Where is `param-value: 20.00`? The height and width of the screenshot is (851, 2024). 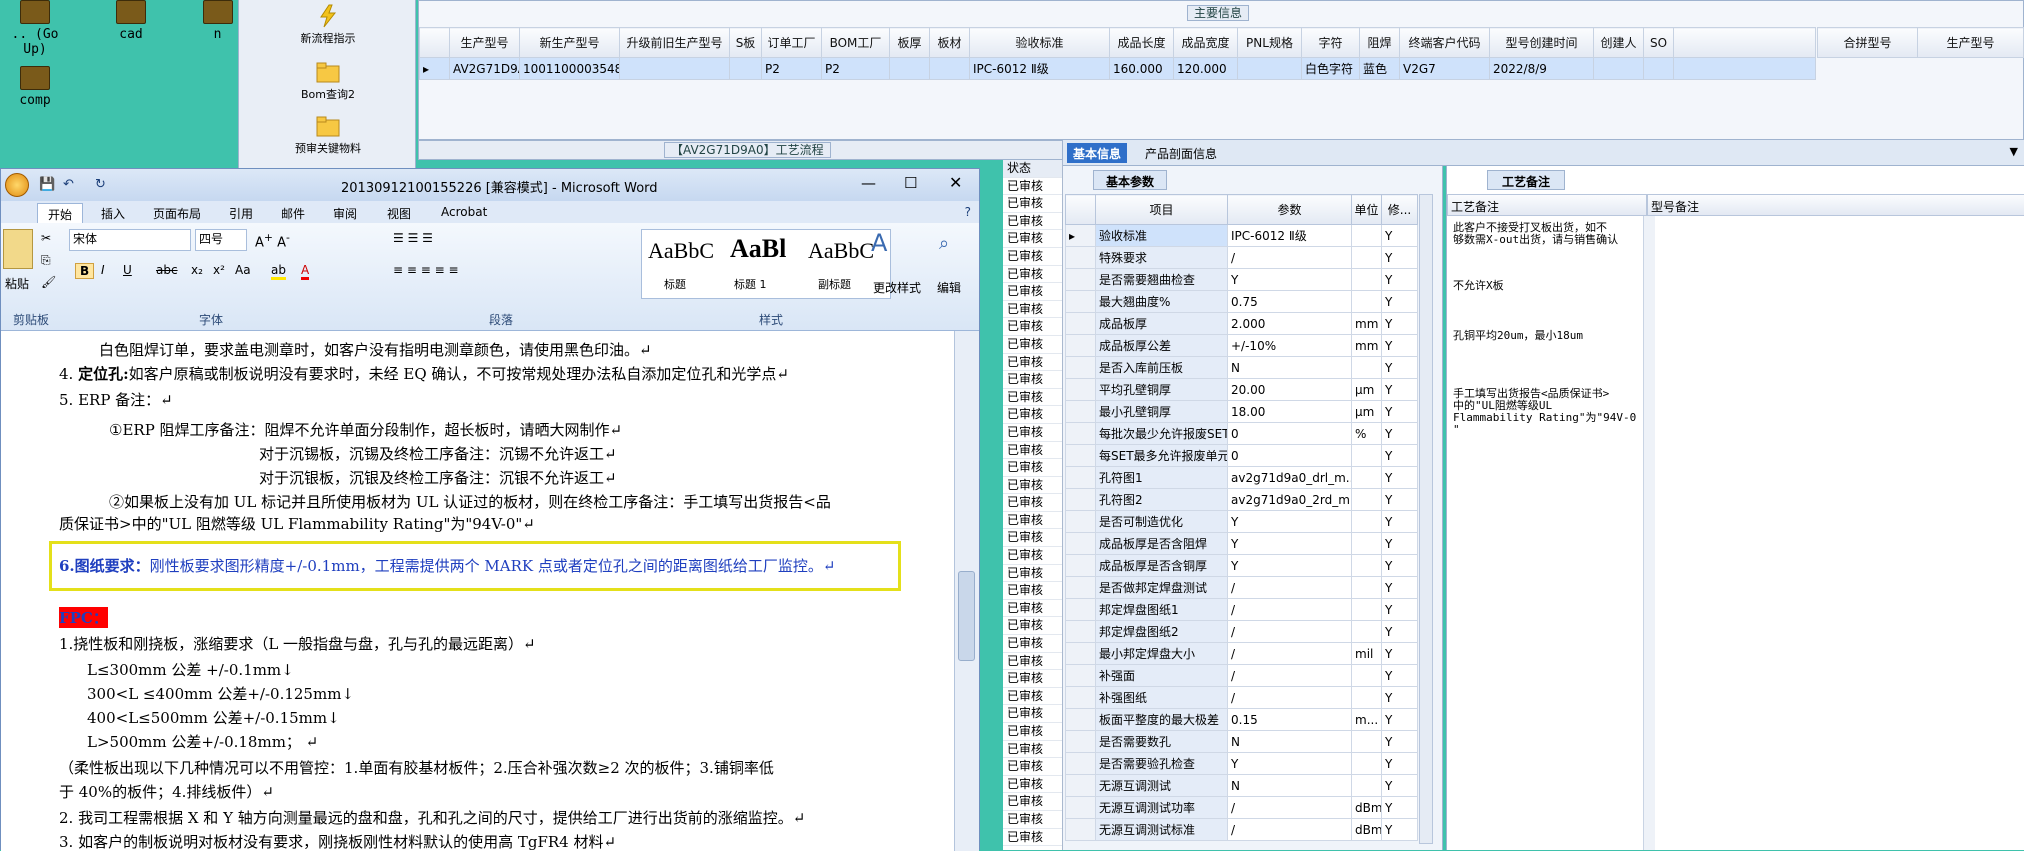
param-value: 20.00 is located at coordinates (1289, 389).